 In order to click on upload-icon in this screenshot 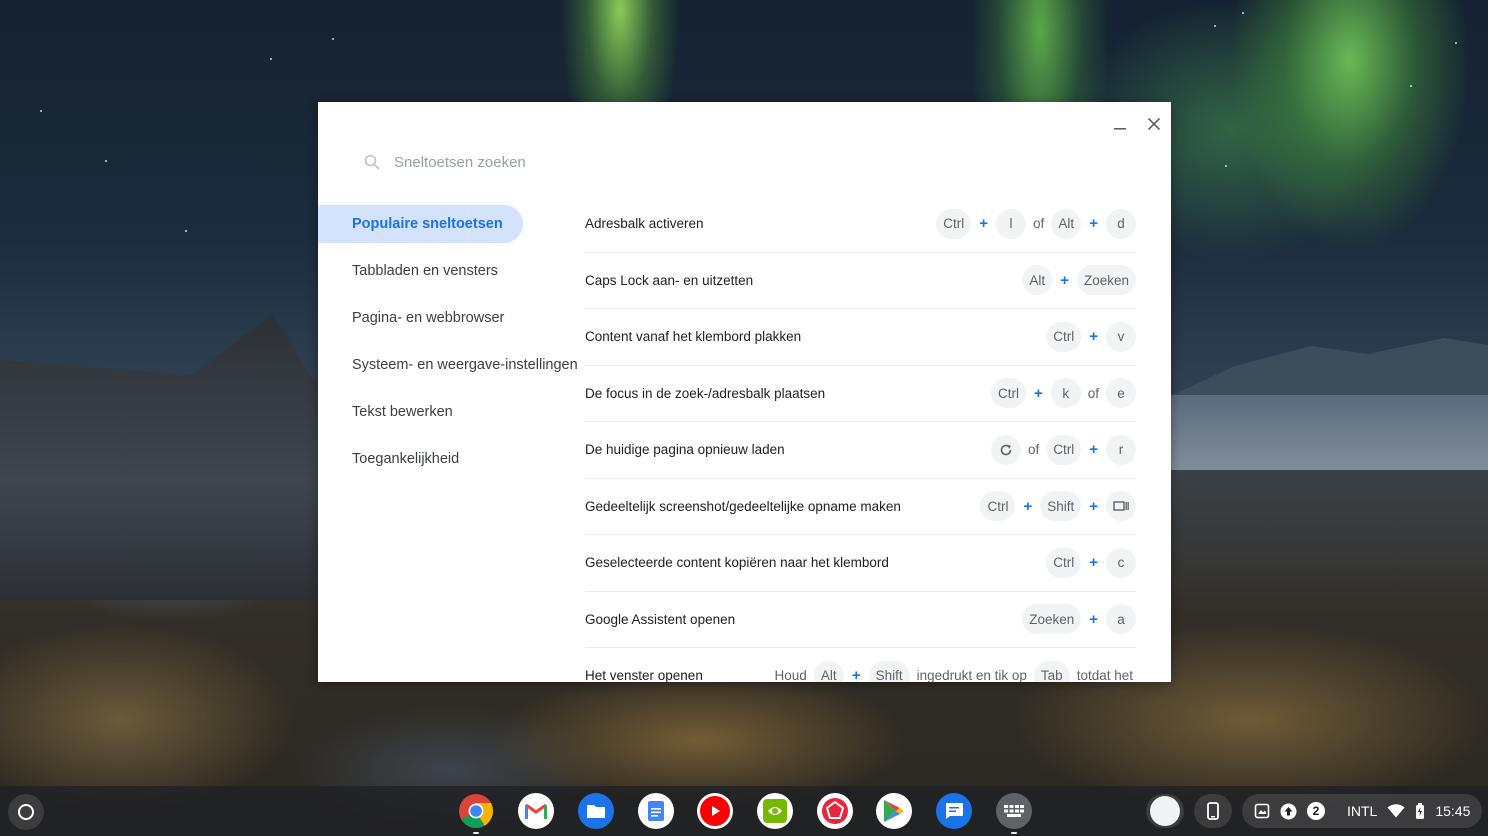, I will do `click(1288, 811)`.